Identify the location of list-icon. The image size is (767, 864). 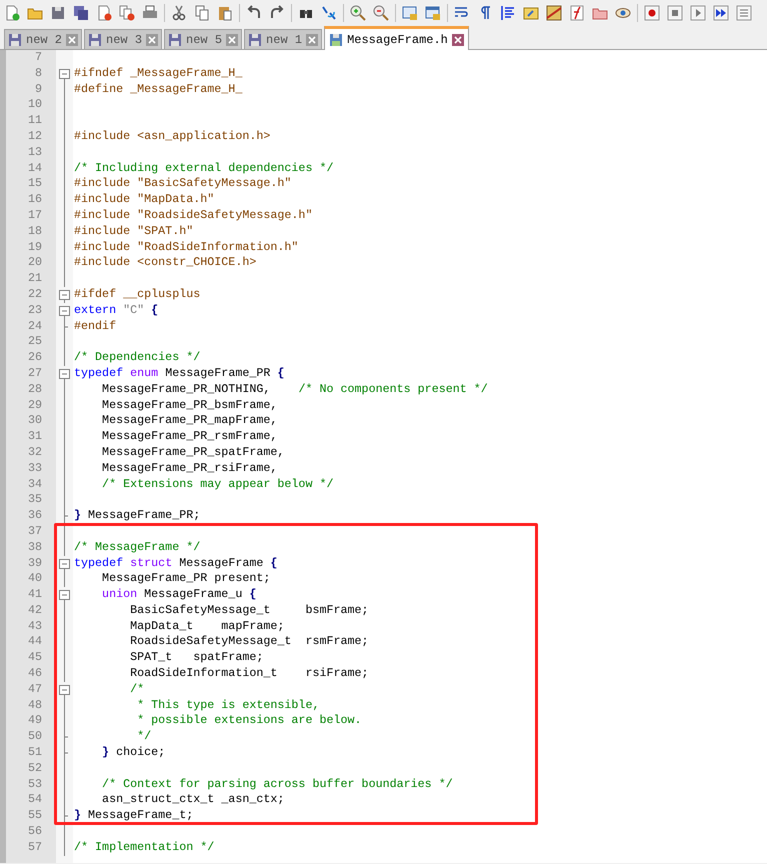
(744, 13).